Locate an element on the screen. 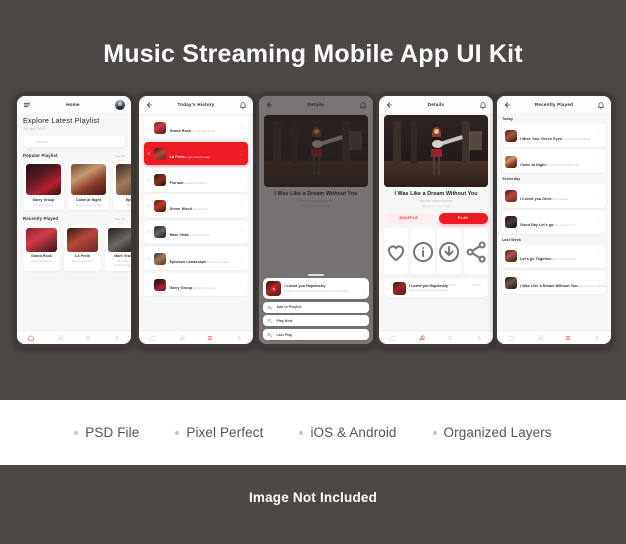 The height and width of the screenshot is (544, 626). drag-handle is located at coordinates (316, 275).